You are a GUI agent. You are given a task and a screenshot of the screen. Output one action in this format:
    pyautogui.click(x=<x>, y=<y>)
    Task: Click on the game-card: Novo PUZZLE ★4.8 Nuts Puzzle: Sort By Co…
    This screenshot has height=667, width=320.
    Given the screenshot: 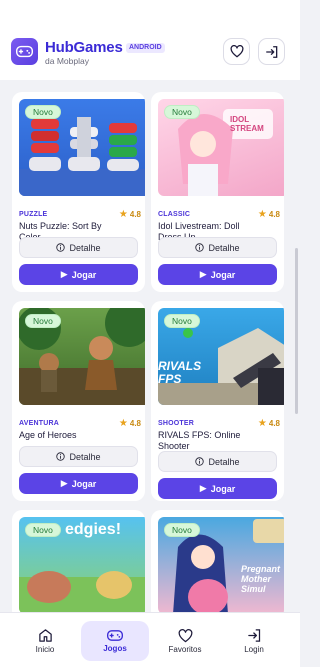 What is the action you would take?
    pyautogui.click(x=78, y=192)
    